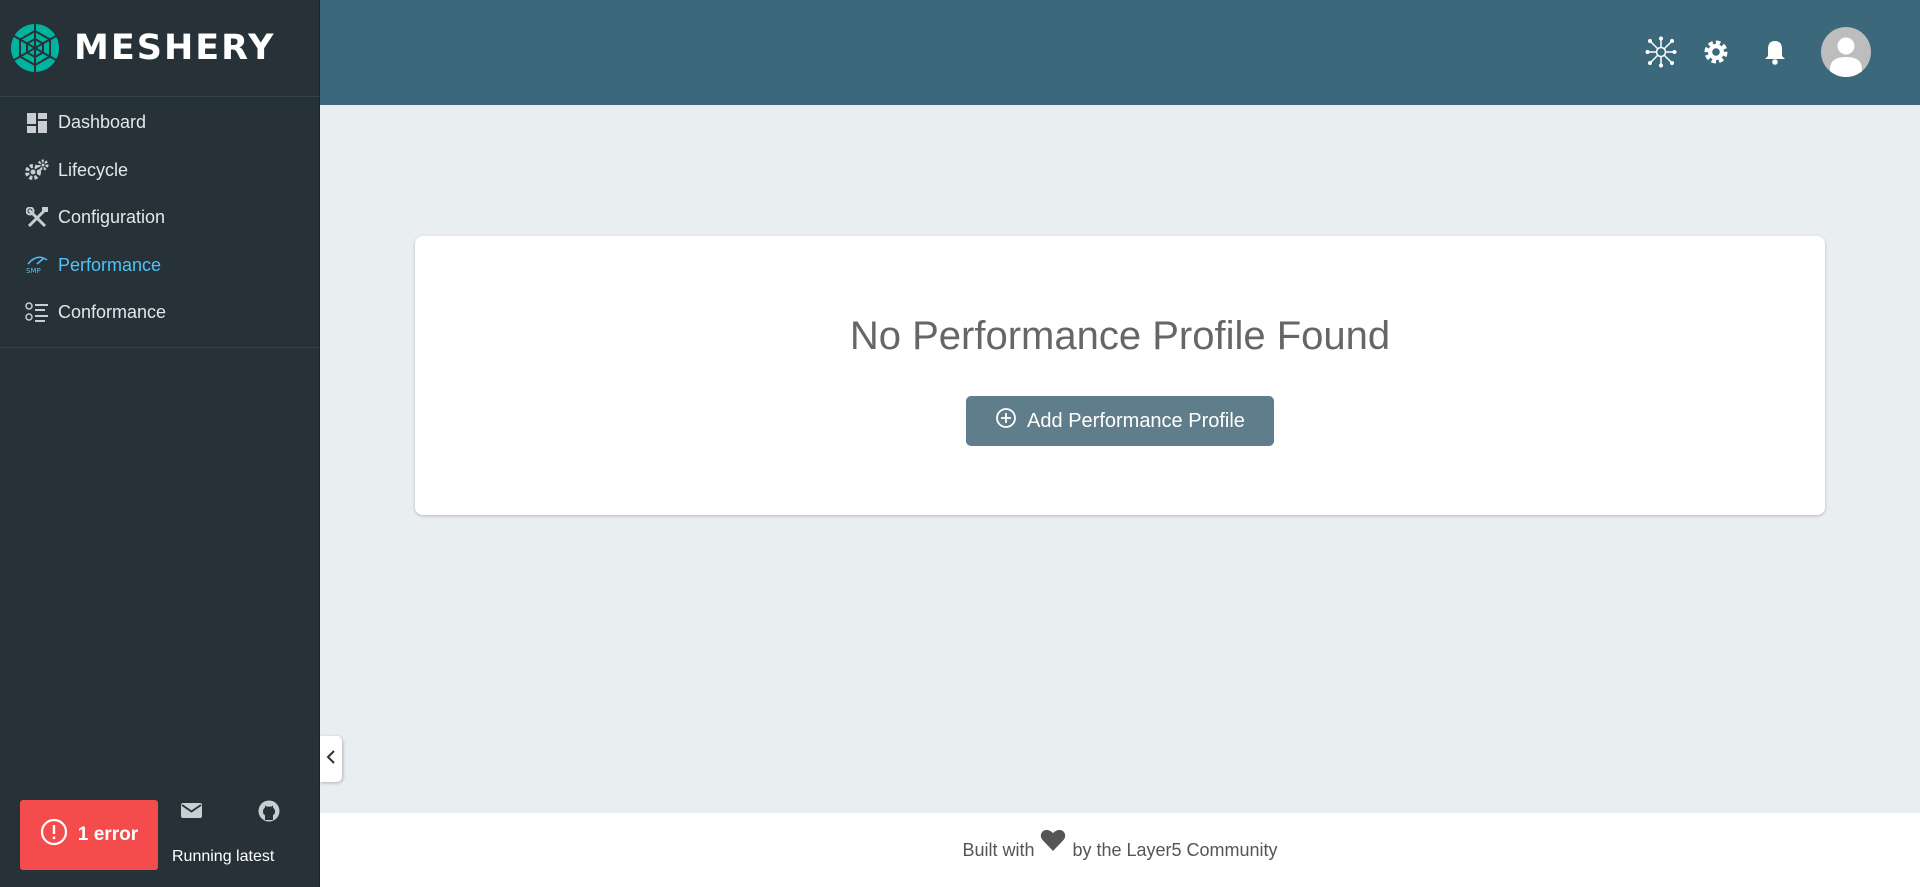 This screenshot has height=887, width=1920. What do you see at coordinates (1846, 52) in the screenshot?
I see `avatar-icon` at bounding box center [1846, 52].